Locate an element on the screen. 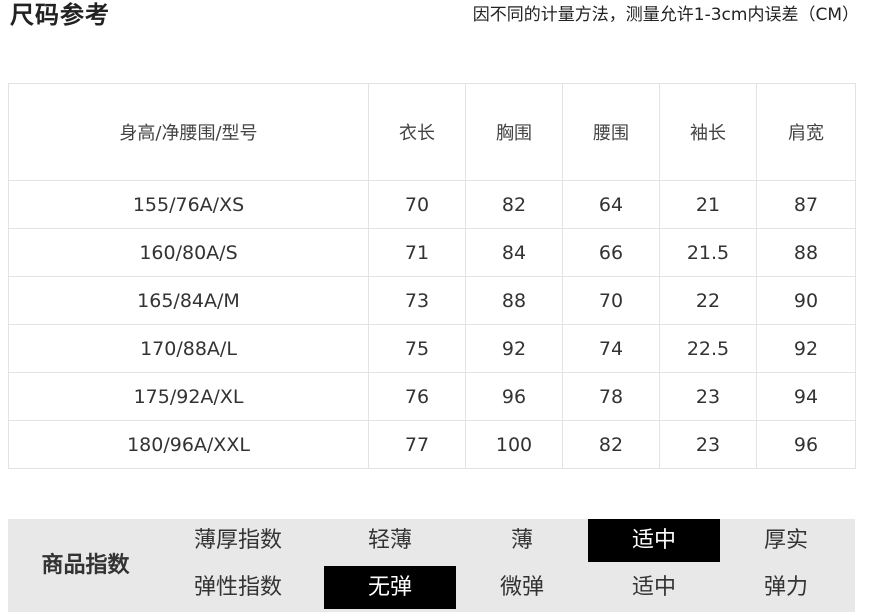 The image size is (877, 616). table-row: 160/80A/S 71 84 66 21.5 88 is located at coordinates (432, 252).